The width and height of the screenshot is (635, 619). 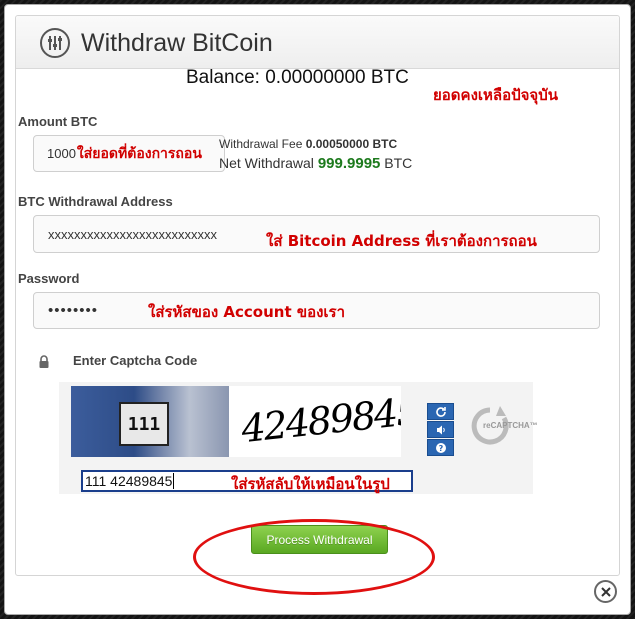 What do you see at coordinates (261, 144) in the screenshot?
I see `fee-label: Withdrawal Fee` at bounding box center [261, 144].